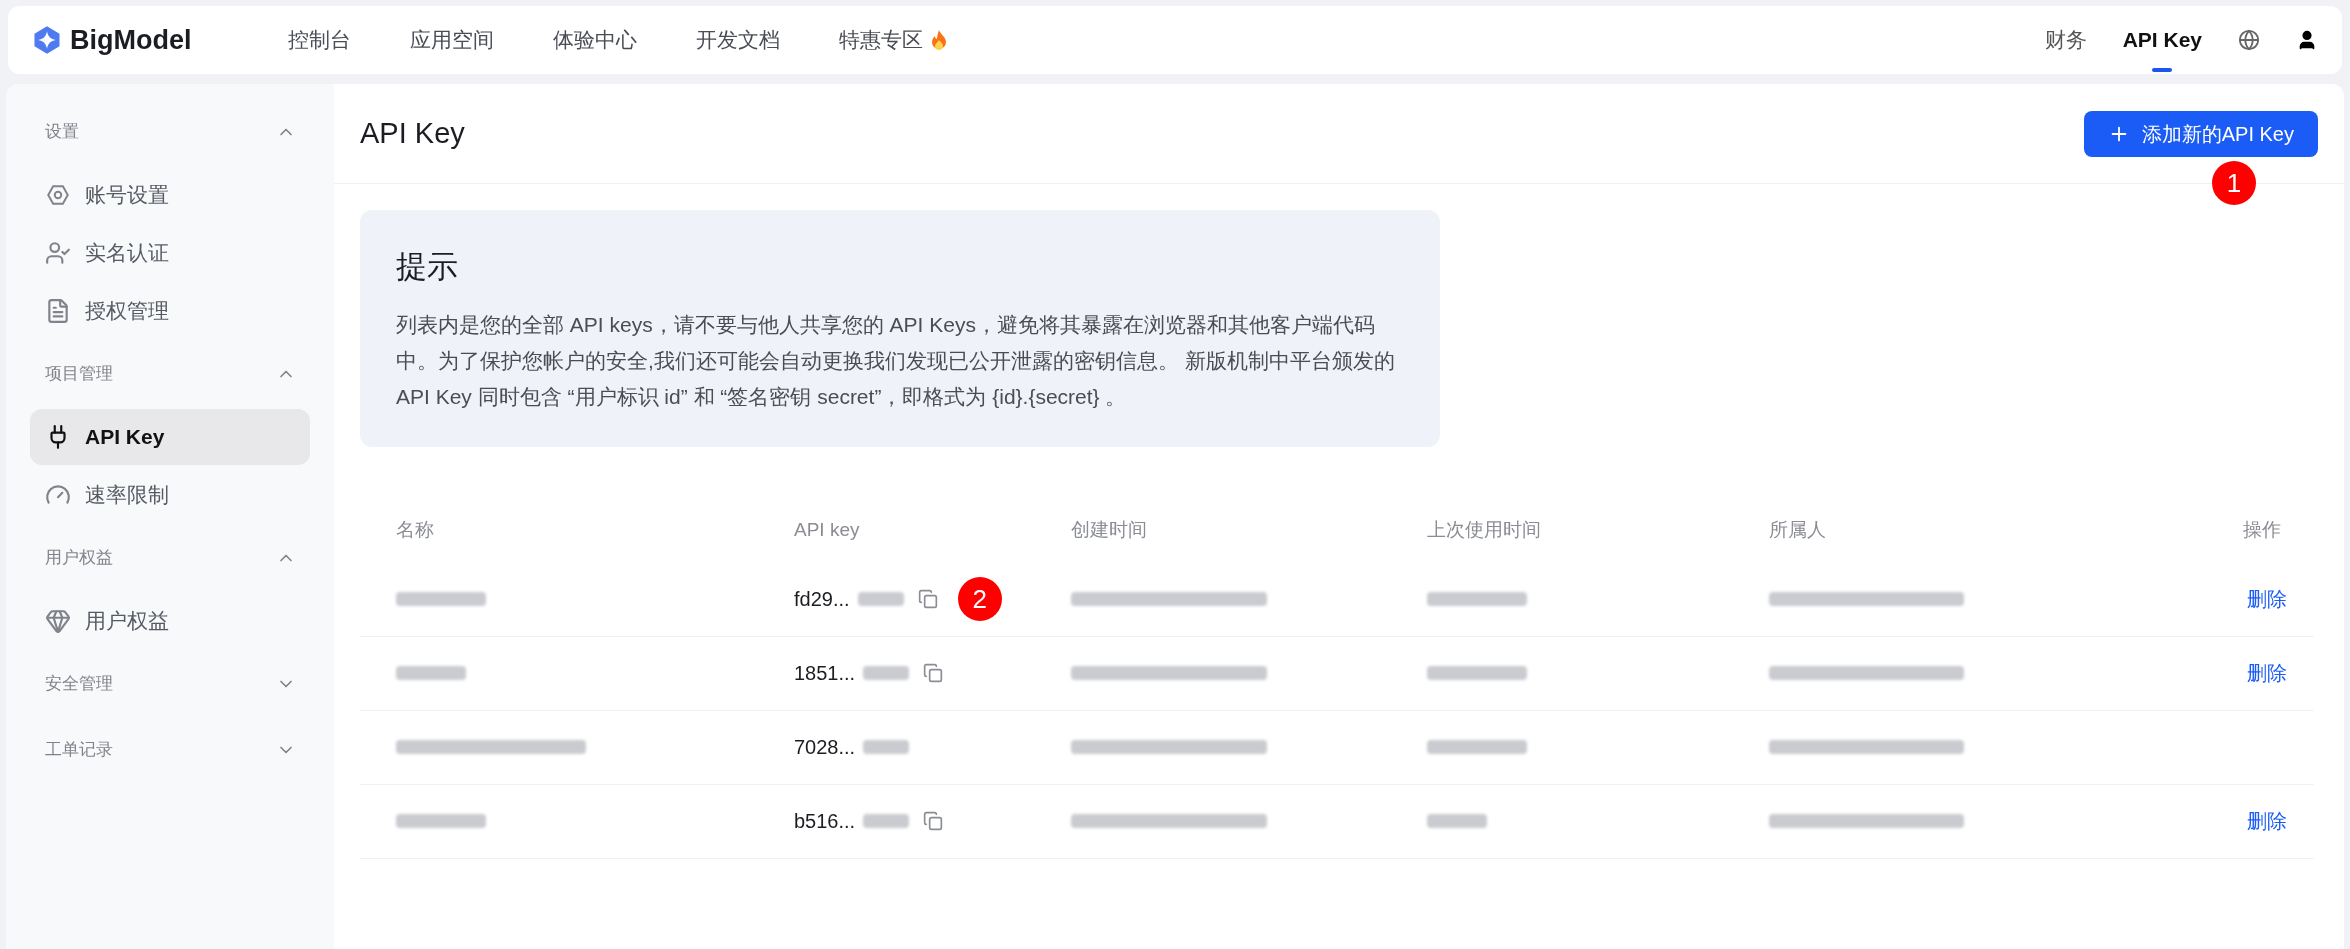 The width and height of the screenshot is (2350, 949). What do you see at coordinates (170, 684) in the screenshot?
I see `section-header: 安全管理` at bounding box center [170, 684].